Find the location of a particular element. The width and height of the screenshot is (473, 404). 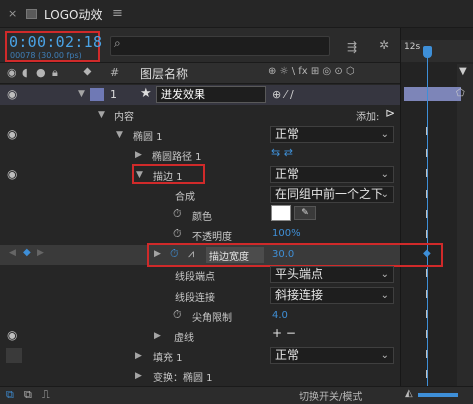

solo-header-icon: ● is located at coordinates (41, 72).